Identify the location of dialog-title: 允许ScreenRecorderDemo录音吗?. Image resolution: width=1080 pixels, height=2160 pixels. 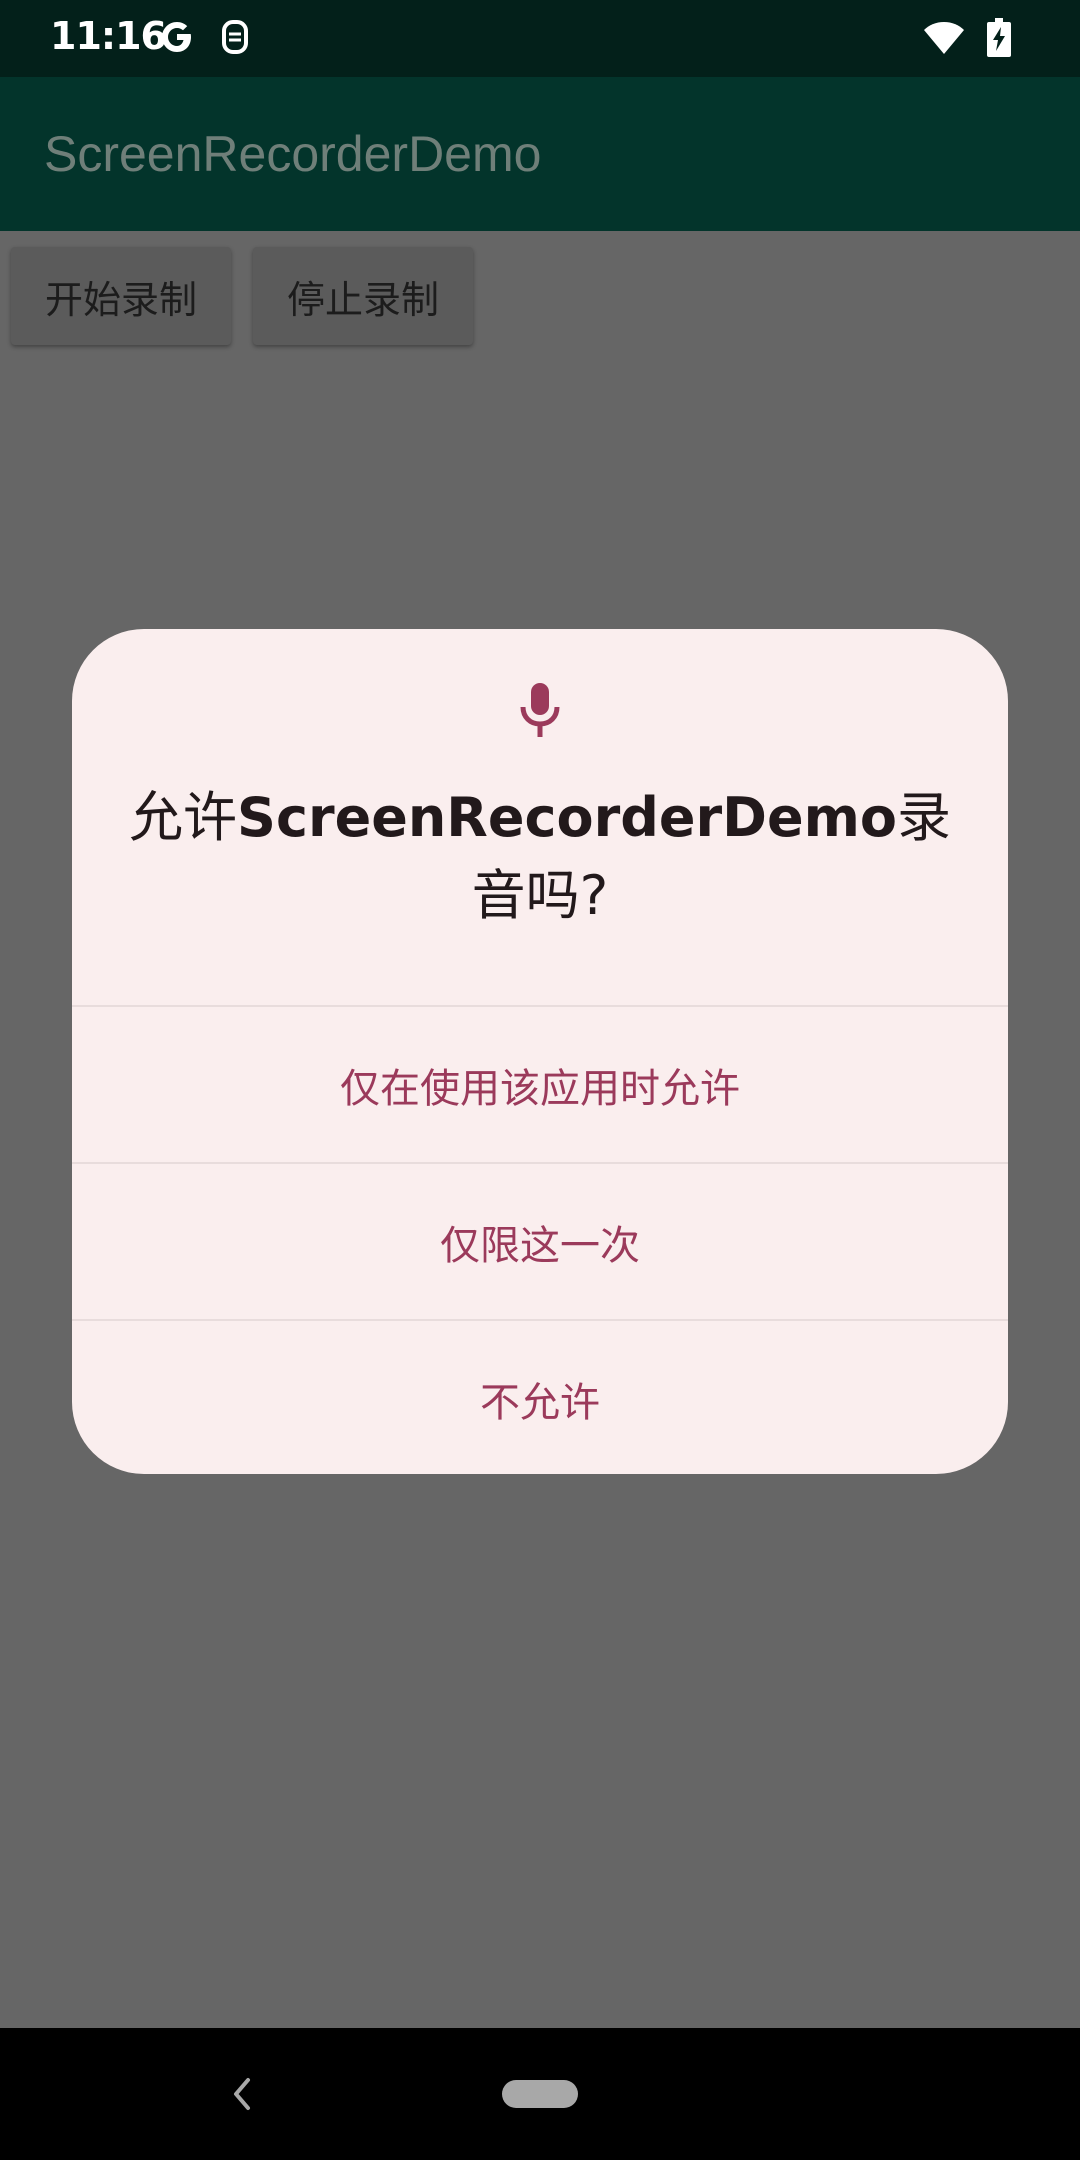
(540, 857).